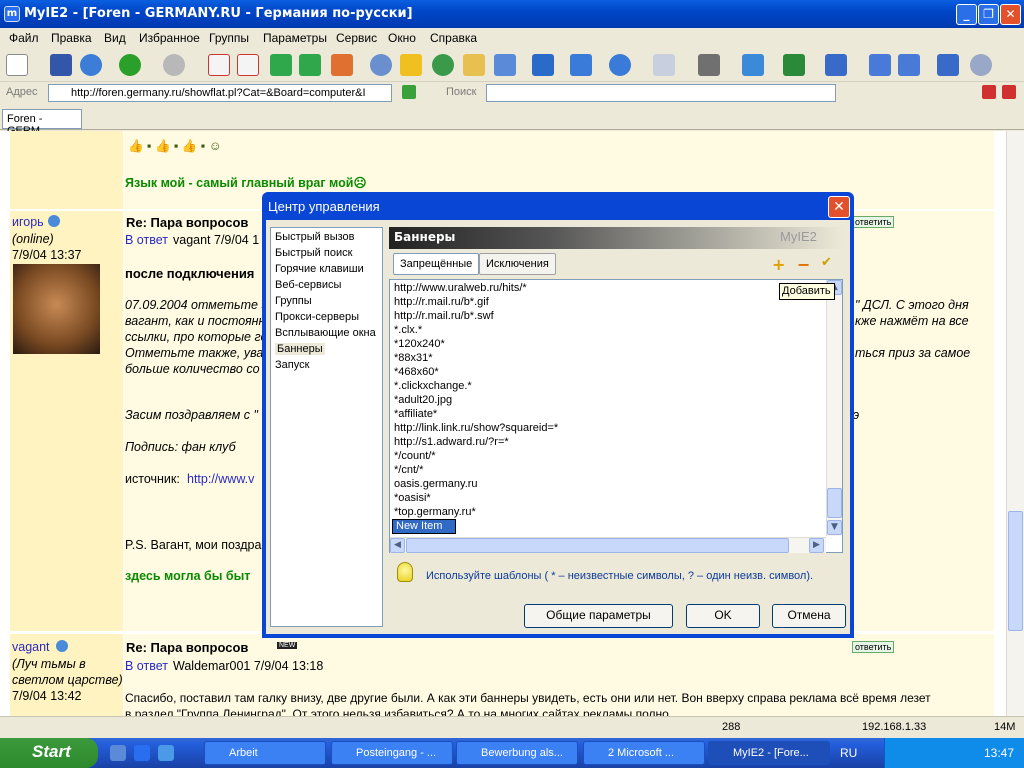 The height and width of the screenshot is (768, 1024). Describe the element at coordinates (909, 65) in the screenshot. I see `grid-icon` at that location.